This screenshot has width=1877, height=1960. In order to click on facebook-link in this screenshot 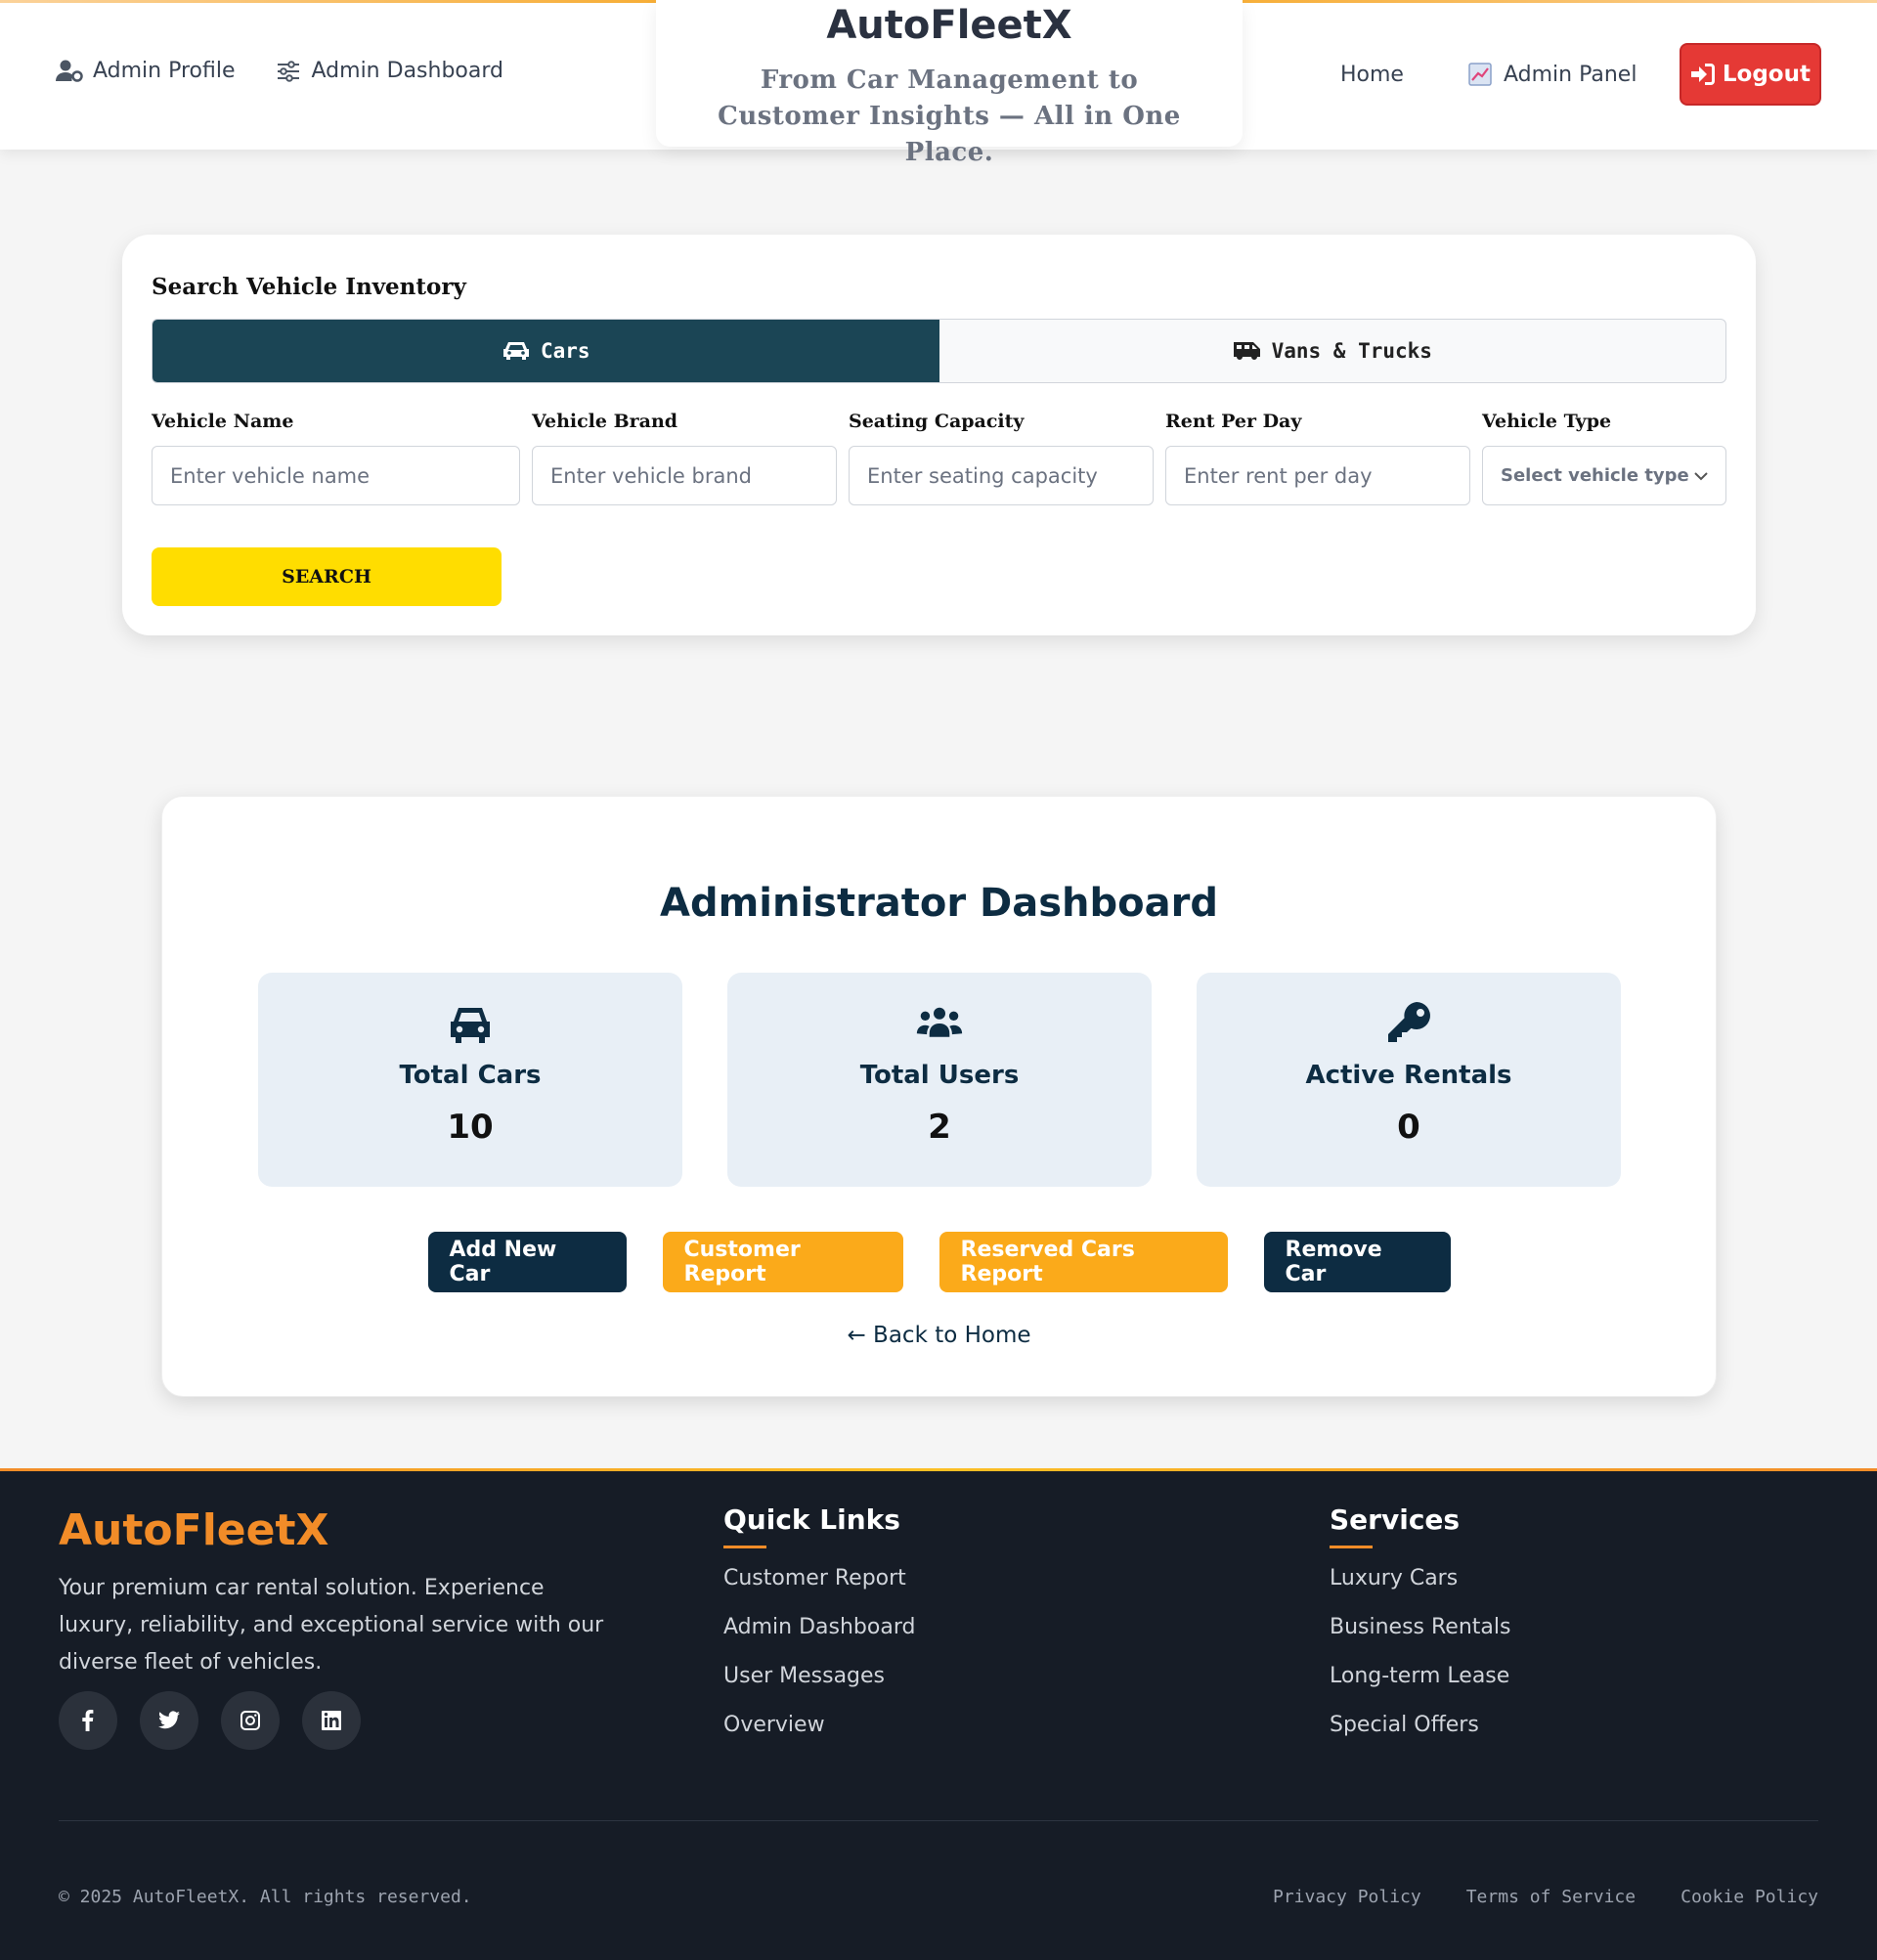, I will do `click(88, 1721)`.